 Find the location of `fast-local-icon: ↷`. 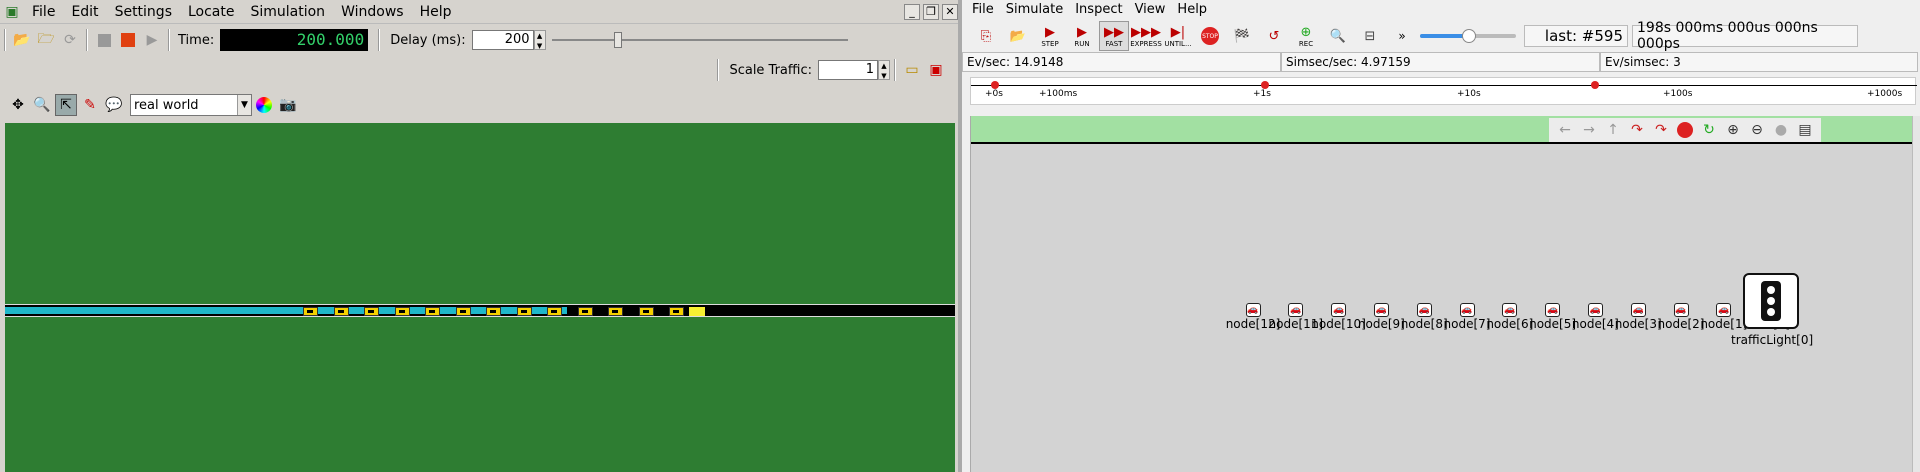

fast-local-icon: ↷ is located at coordinates (1661, 130).